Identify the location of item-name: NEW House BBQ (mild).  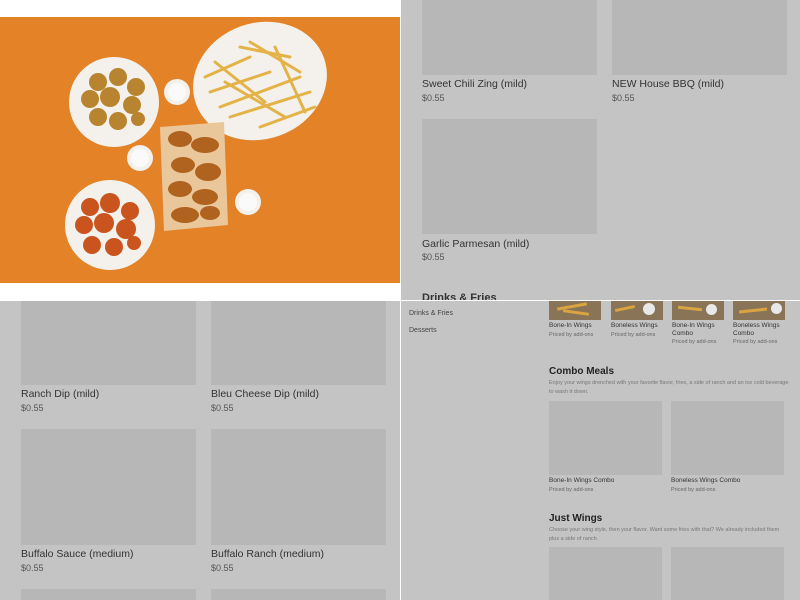
(668, 84).